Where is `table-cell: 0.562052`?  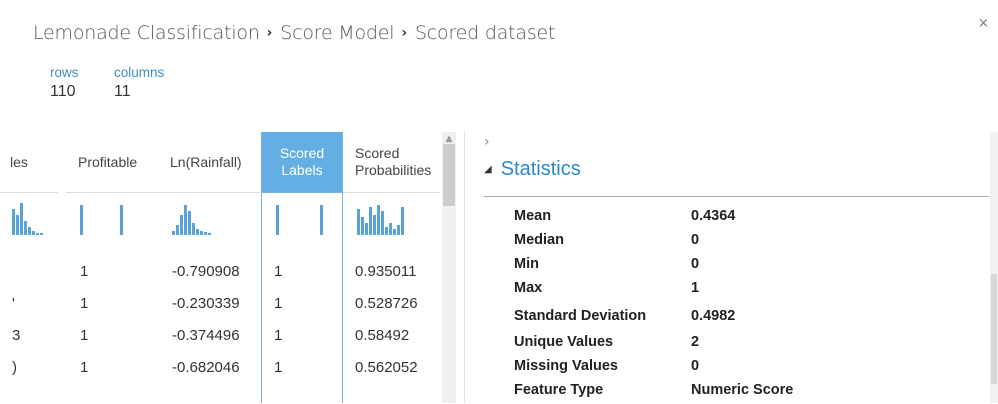
table-cell: 0.562052 is located at coordinates (391, 368).